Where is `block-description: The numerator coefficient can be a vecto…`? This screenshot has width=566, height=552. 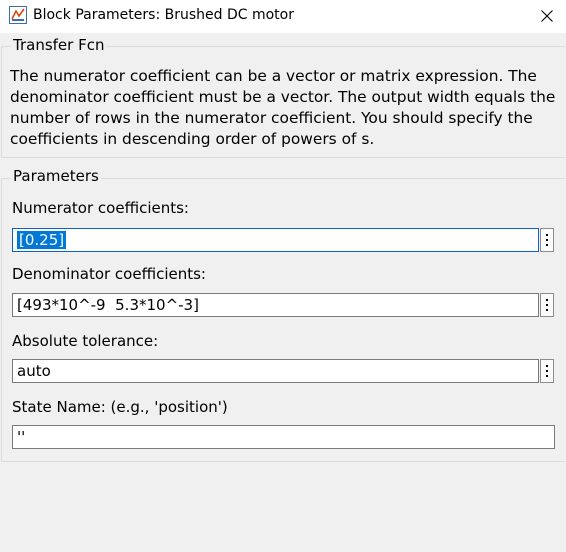
block-description: The numerator coefficient can be a vecto… is located at coordinates (283, 107).